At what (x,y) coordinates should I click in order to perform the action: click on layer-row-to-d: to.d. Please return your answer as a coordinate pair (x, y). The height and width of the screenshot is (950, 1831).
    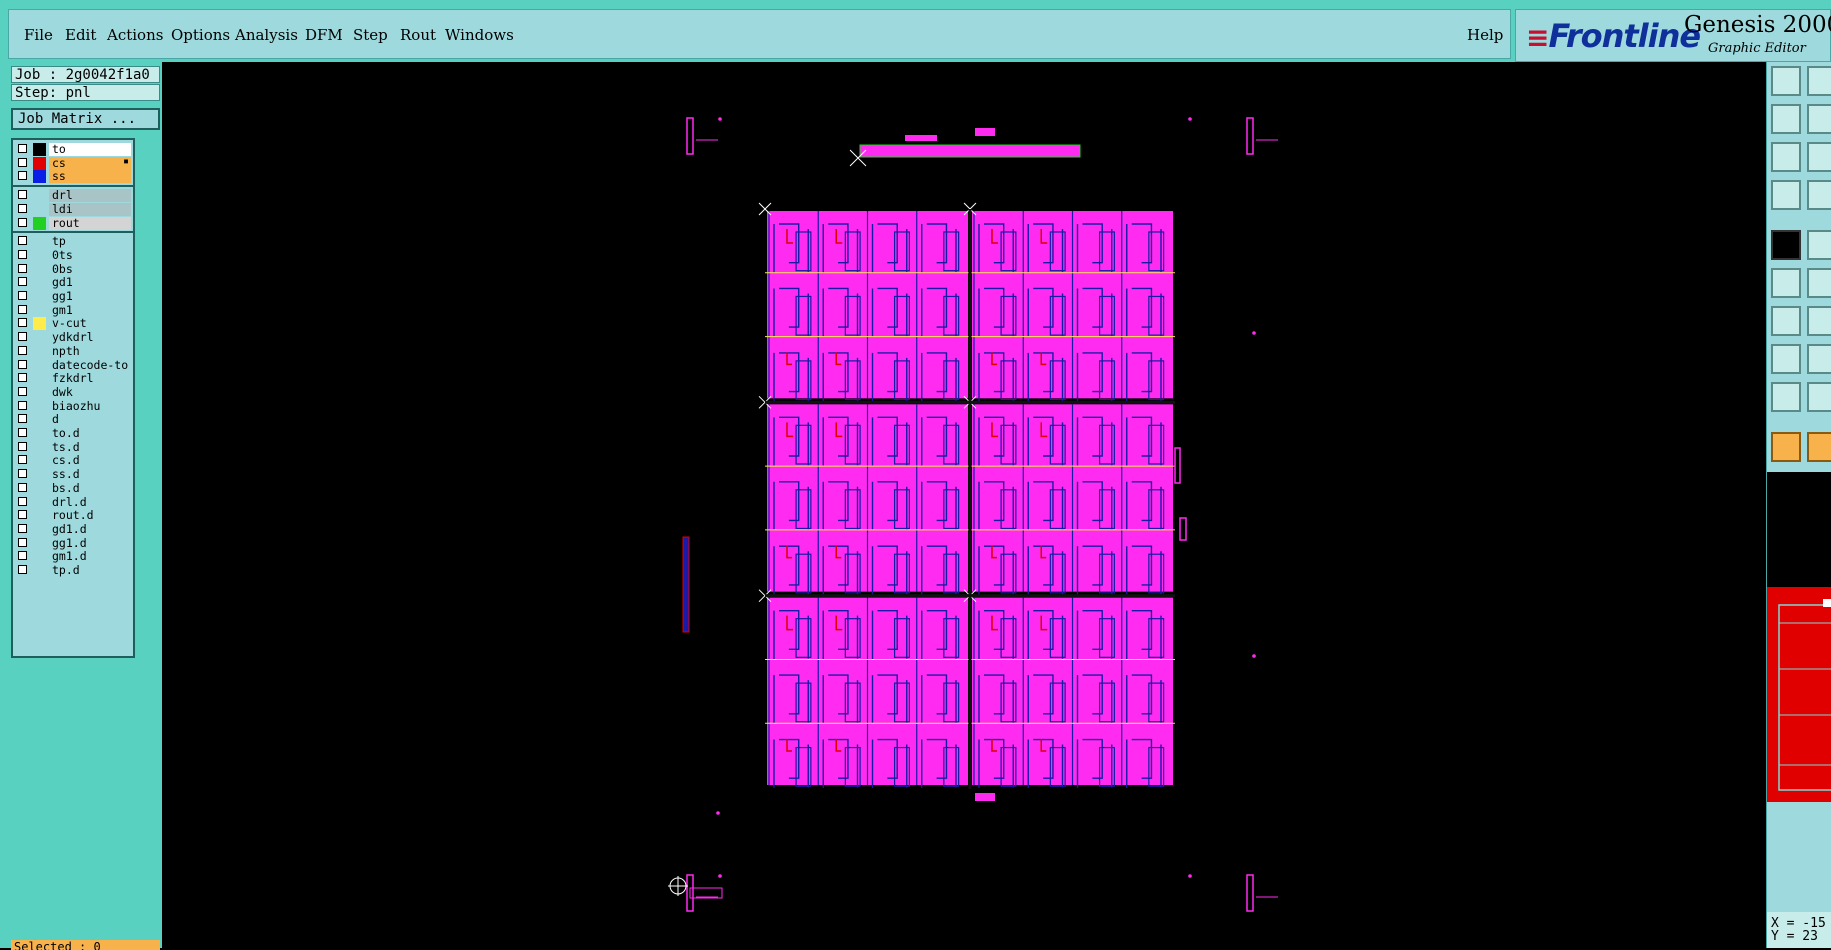
    Looking at the image, I should click on (74, 434).